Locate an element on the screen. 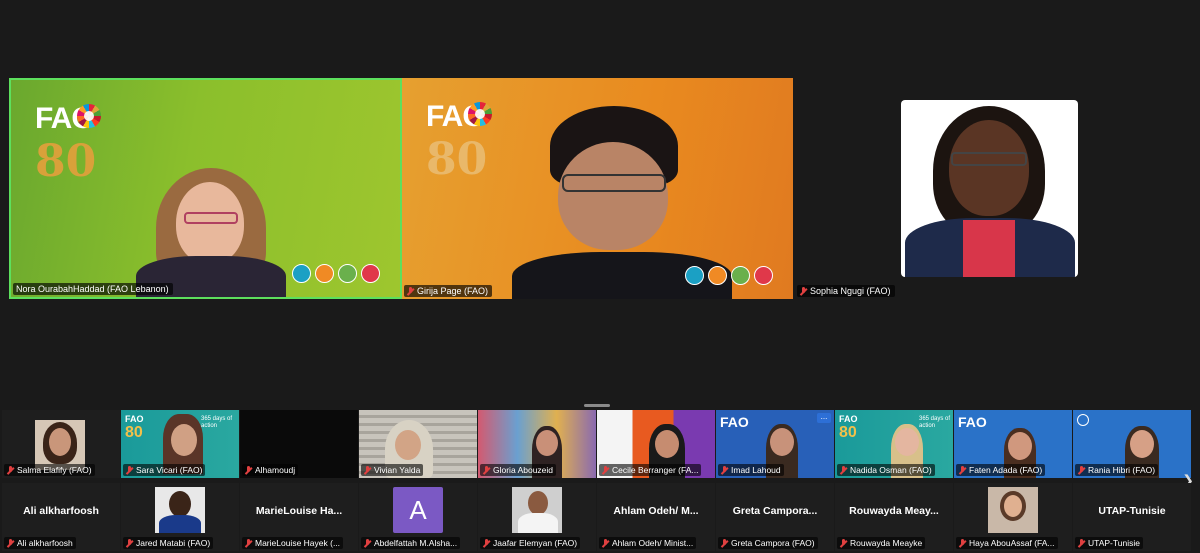 This screenshot has width=1200, height=553. participant-name-label: Ali alkharfoosh is located at coordinates (40, 543).